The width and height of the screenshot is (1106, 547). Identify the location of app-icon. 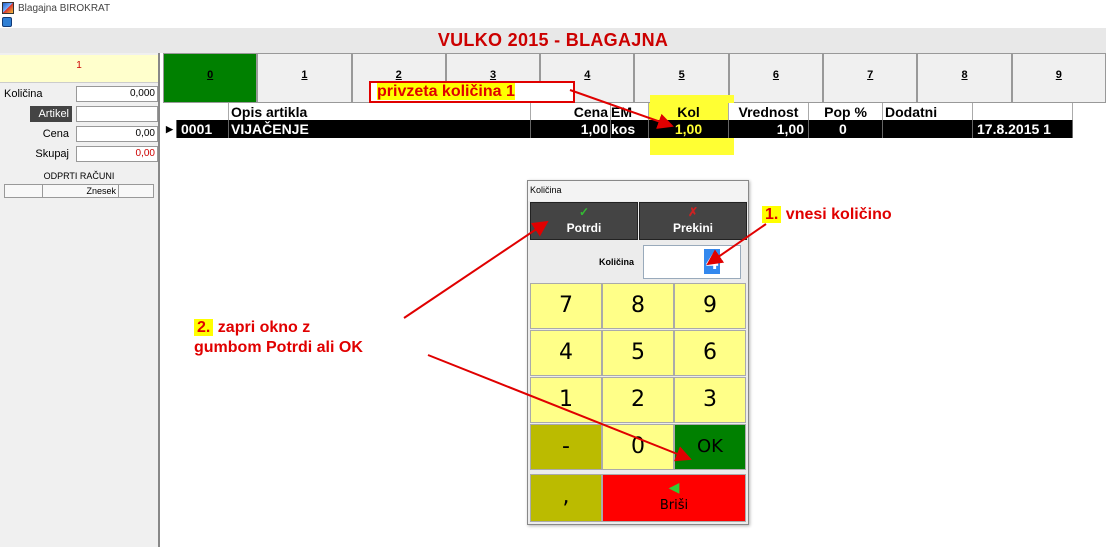
(8, 8).